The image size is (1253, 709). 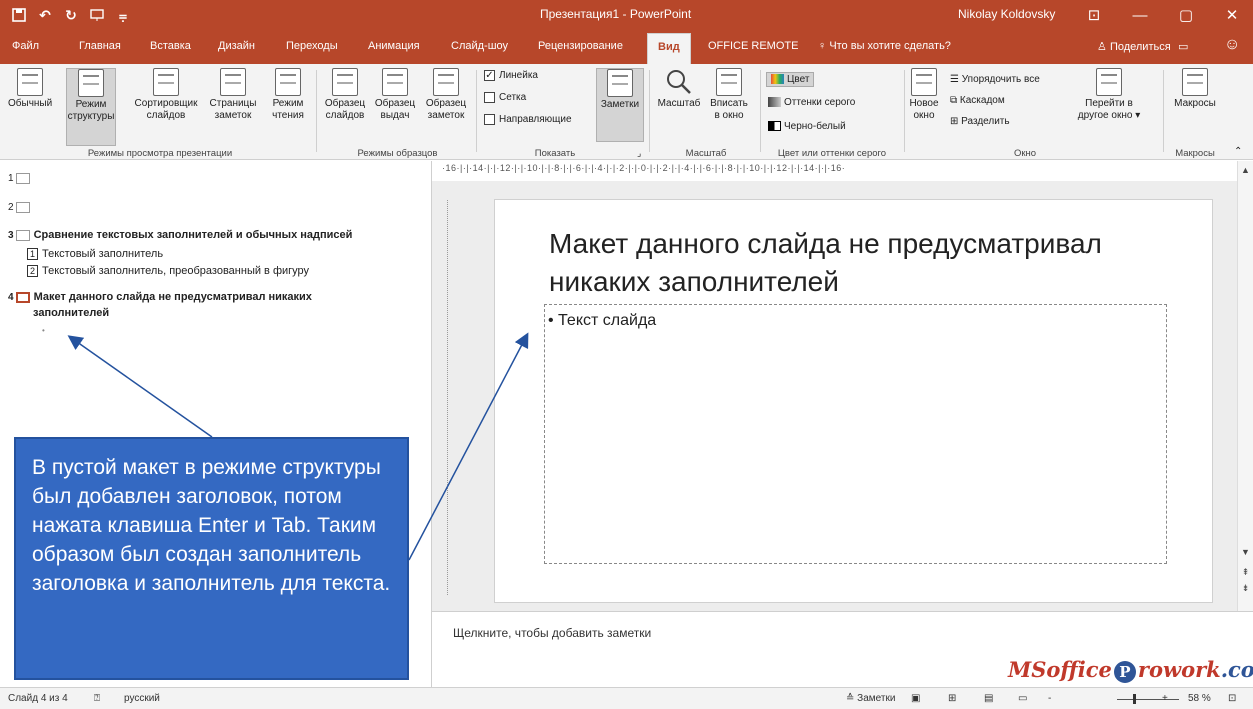 I want to click on normal-view-button: Обычный, so click(x=30, y=89).